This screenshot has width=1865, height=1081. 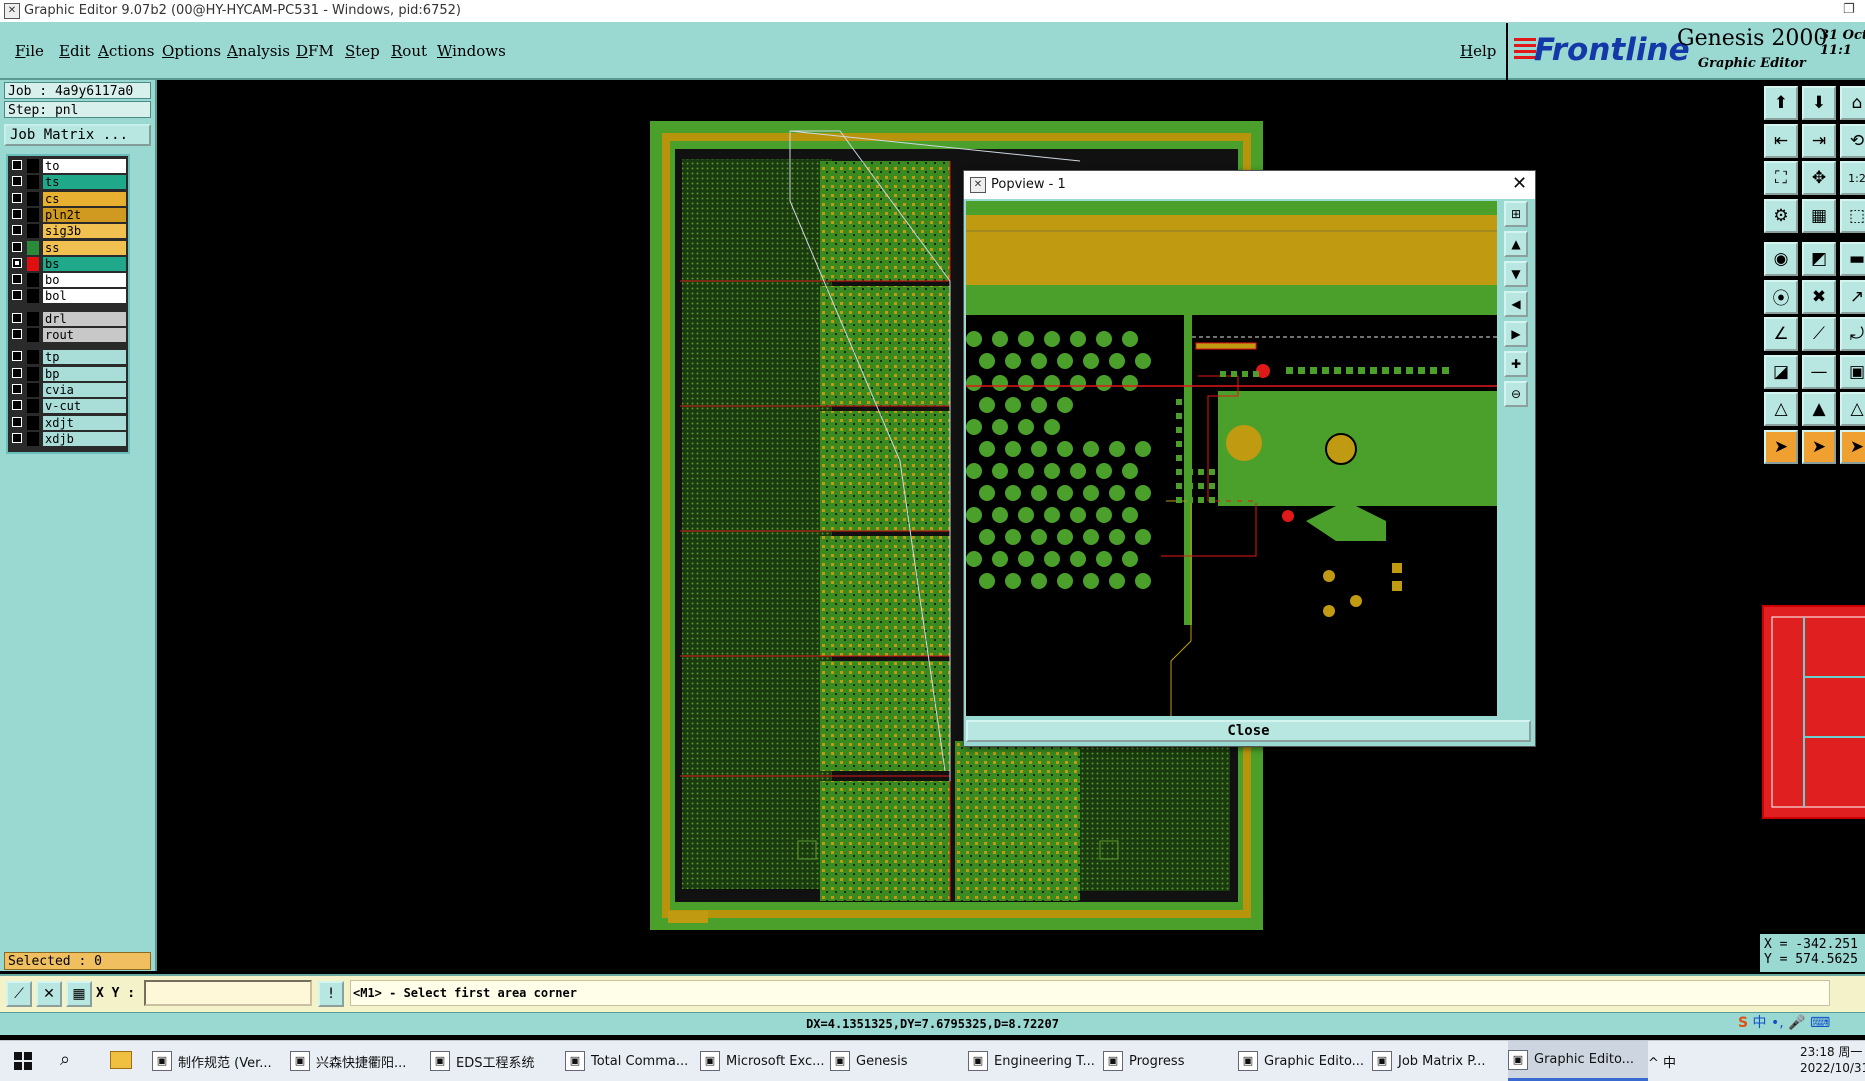 I want to click on cross-icon: ✖, so click(x=1819, y=296).